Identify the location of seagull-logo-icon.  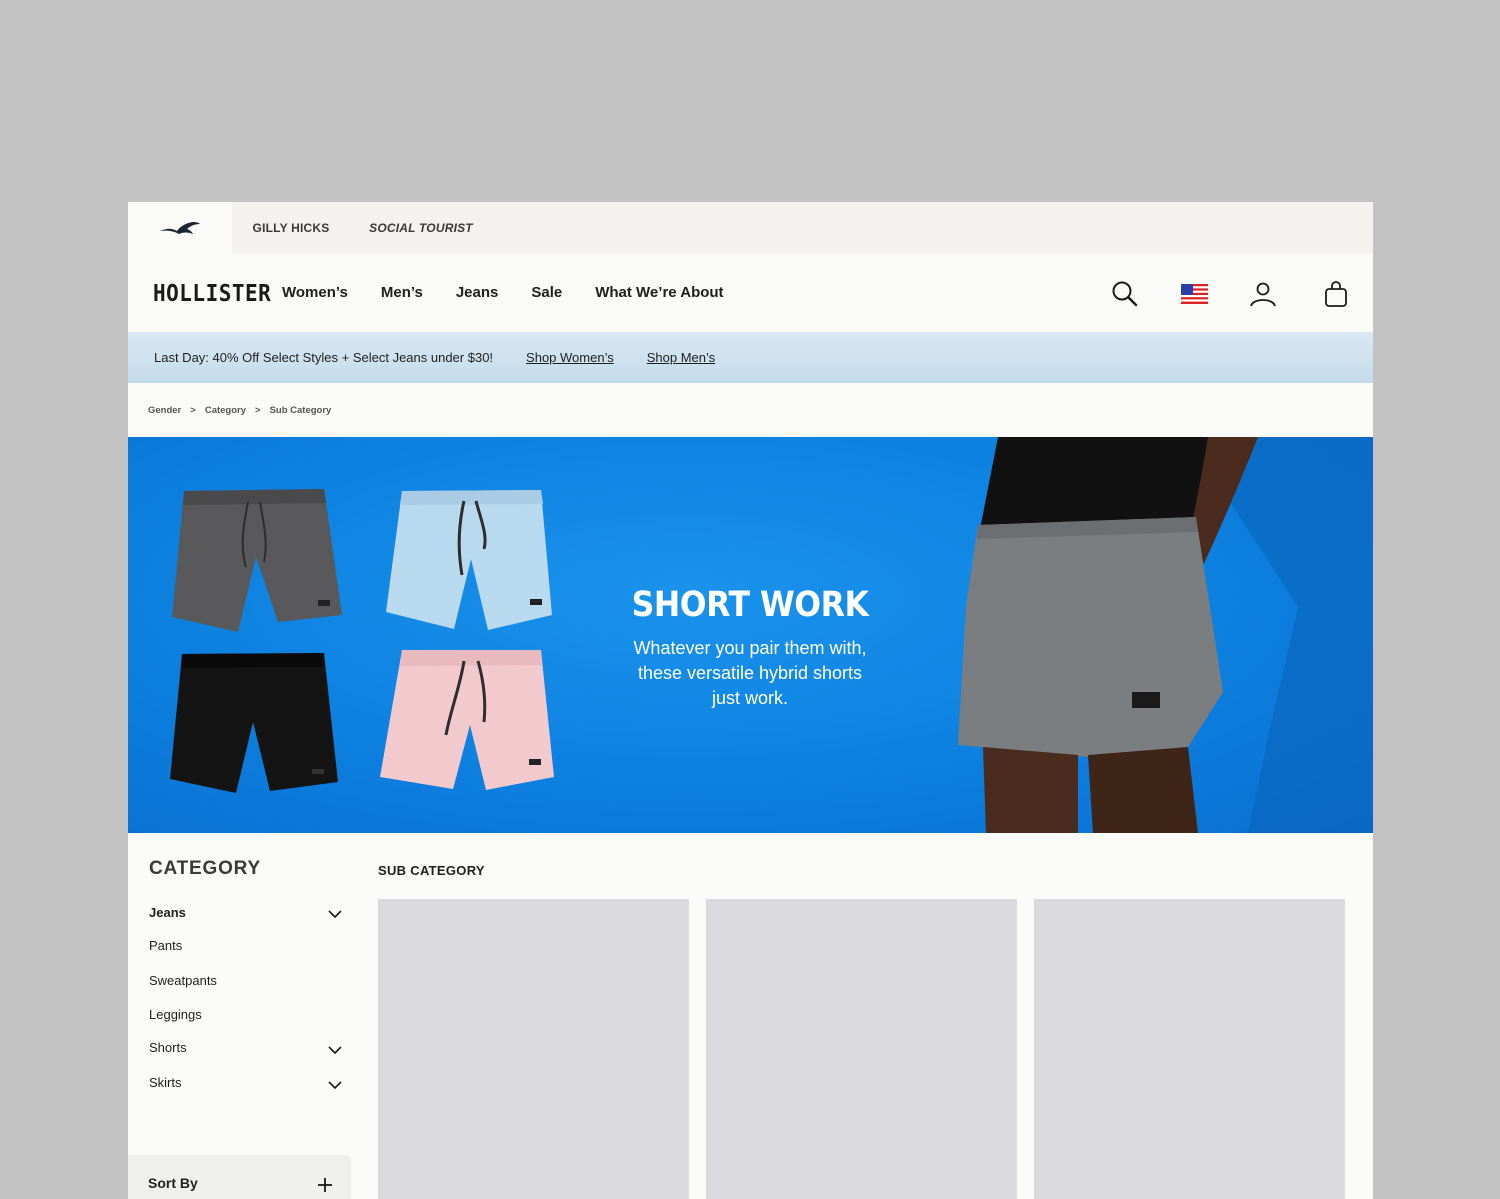
(180, 228).